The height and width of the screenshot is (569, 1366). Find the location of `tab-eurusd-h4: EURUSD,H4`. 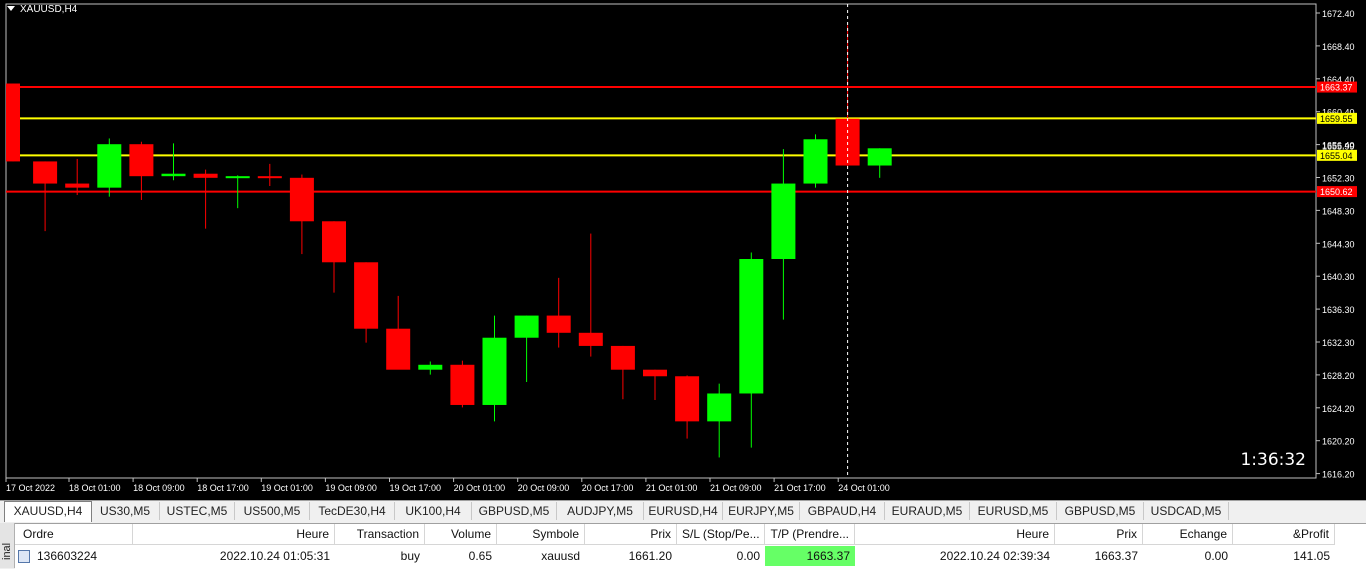

tab-eurusd-h4: EURUSD,H4 is located at coordinates (683, 511).